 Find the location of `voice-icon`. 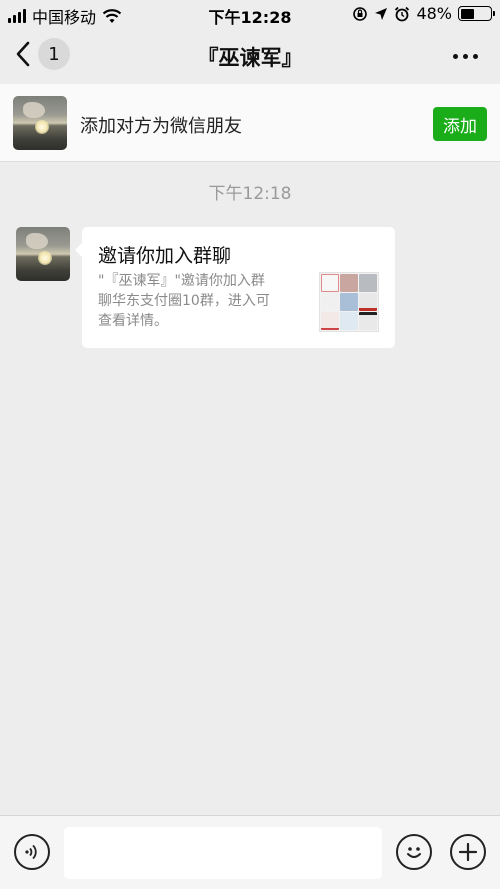

voice-icon is located at coordinates (31, 852).